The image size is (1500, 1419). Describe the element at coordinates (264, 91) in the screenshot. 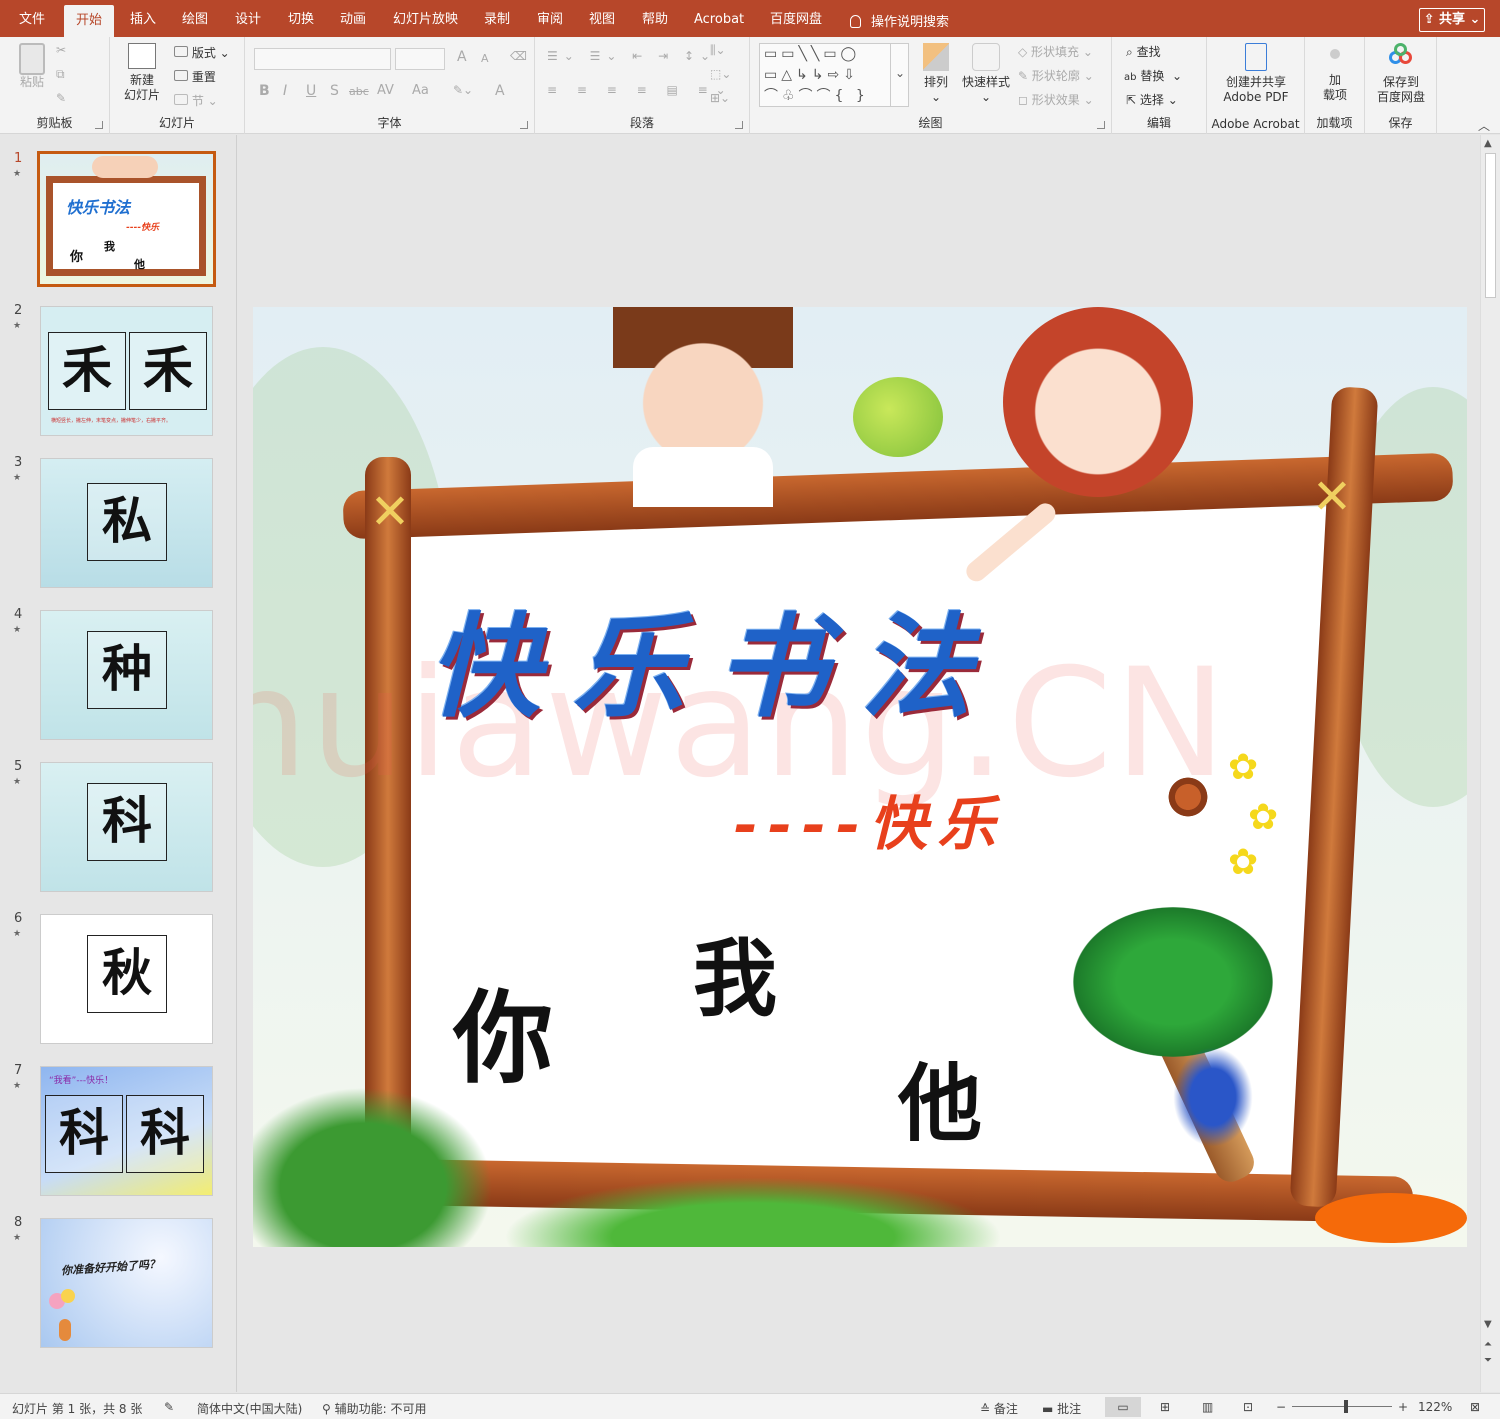

I see `bold-button: B` at that location.